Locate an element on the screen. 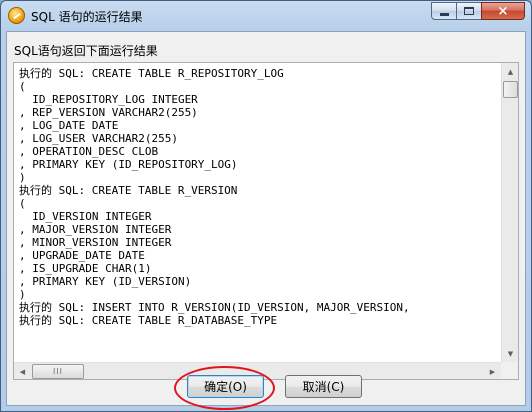  vertical-scrollbar: ▲ ▼ is located at coordinates (509, 212).